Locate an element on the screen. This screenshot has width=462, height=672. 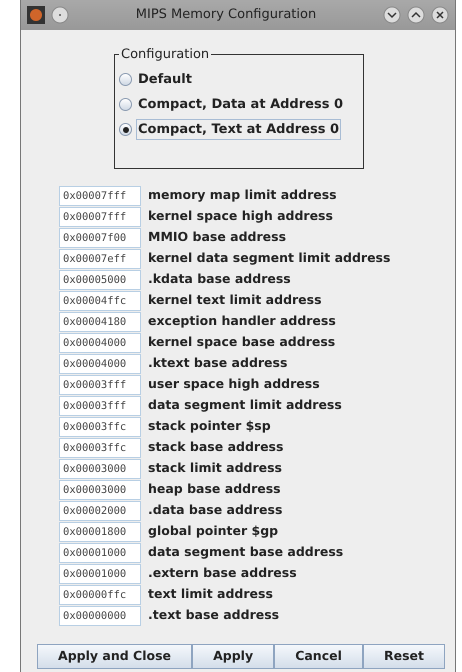
address-label: data segment base address is located at coordinates (246, 552).